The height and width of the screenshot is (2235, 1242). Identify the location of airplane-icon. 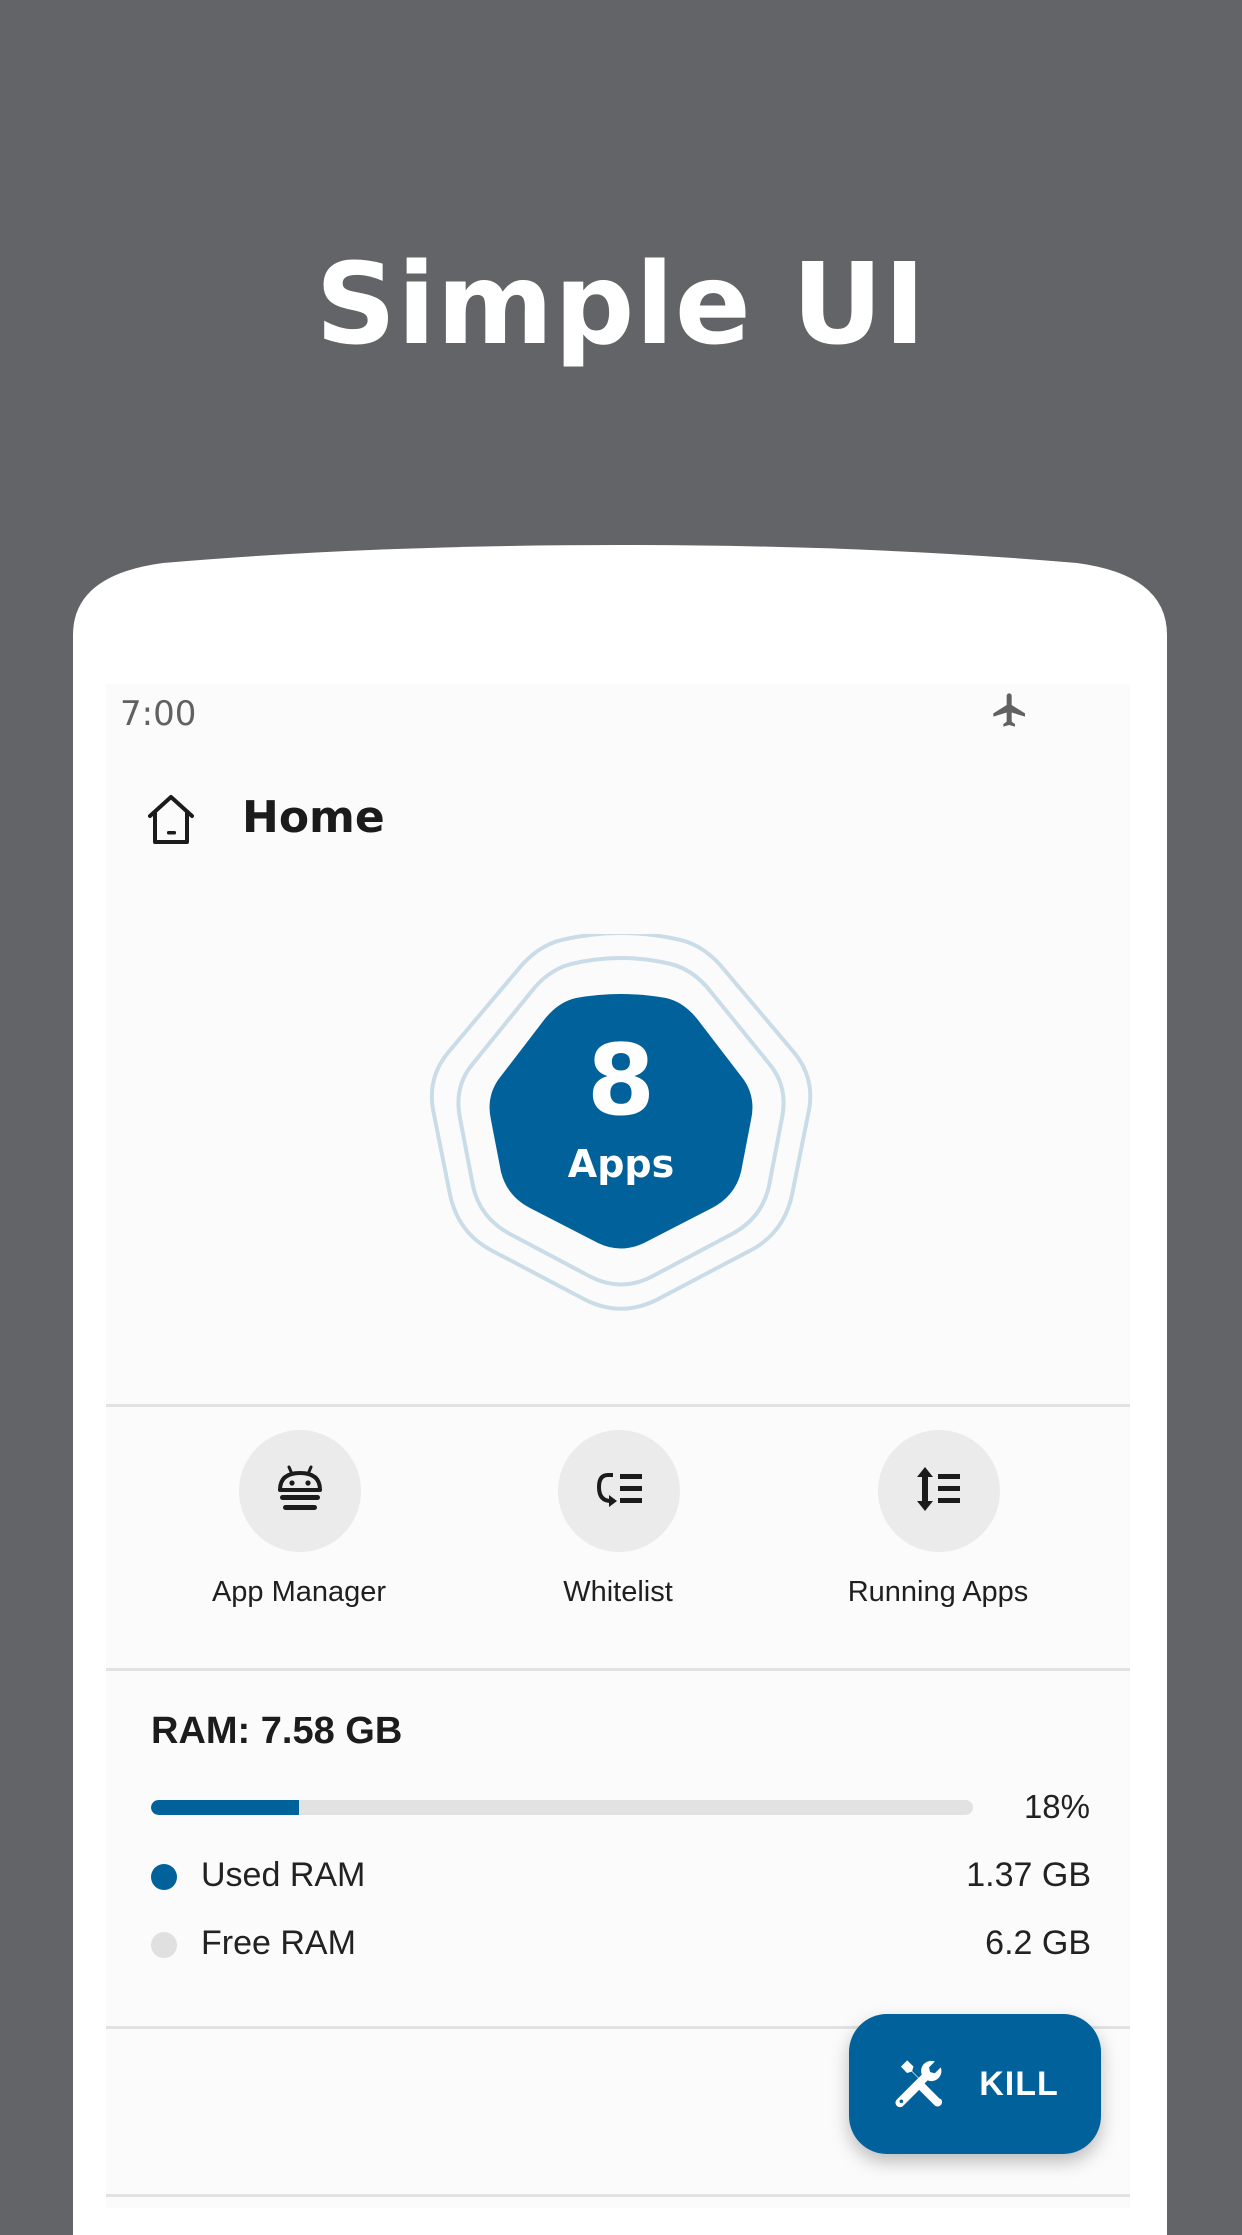
(1009, 710).